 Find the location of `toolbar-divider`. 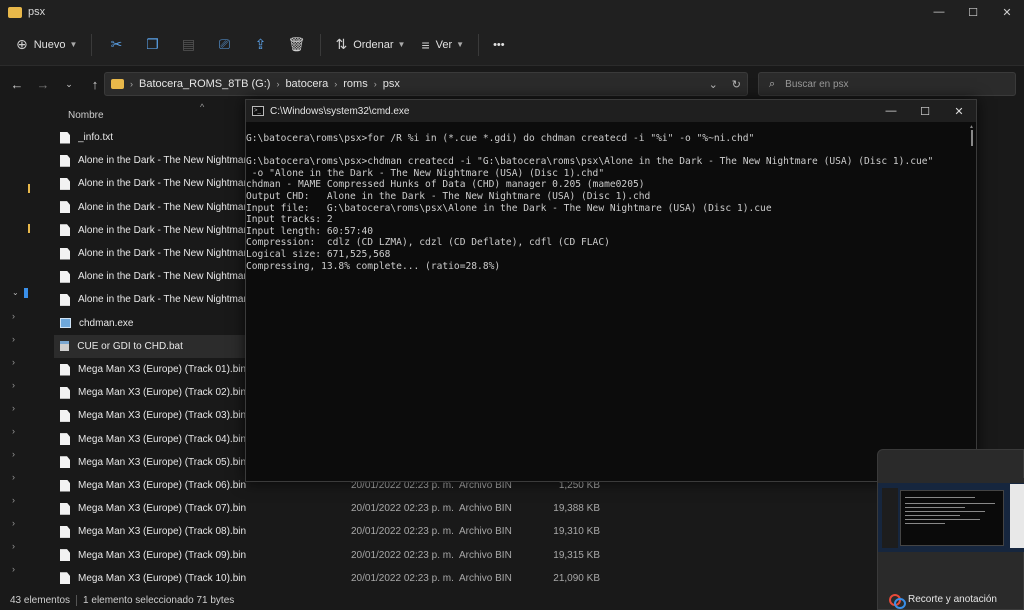

toolbar-divider is located at coordinates (479, 44).